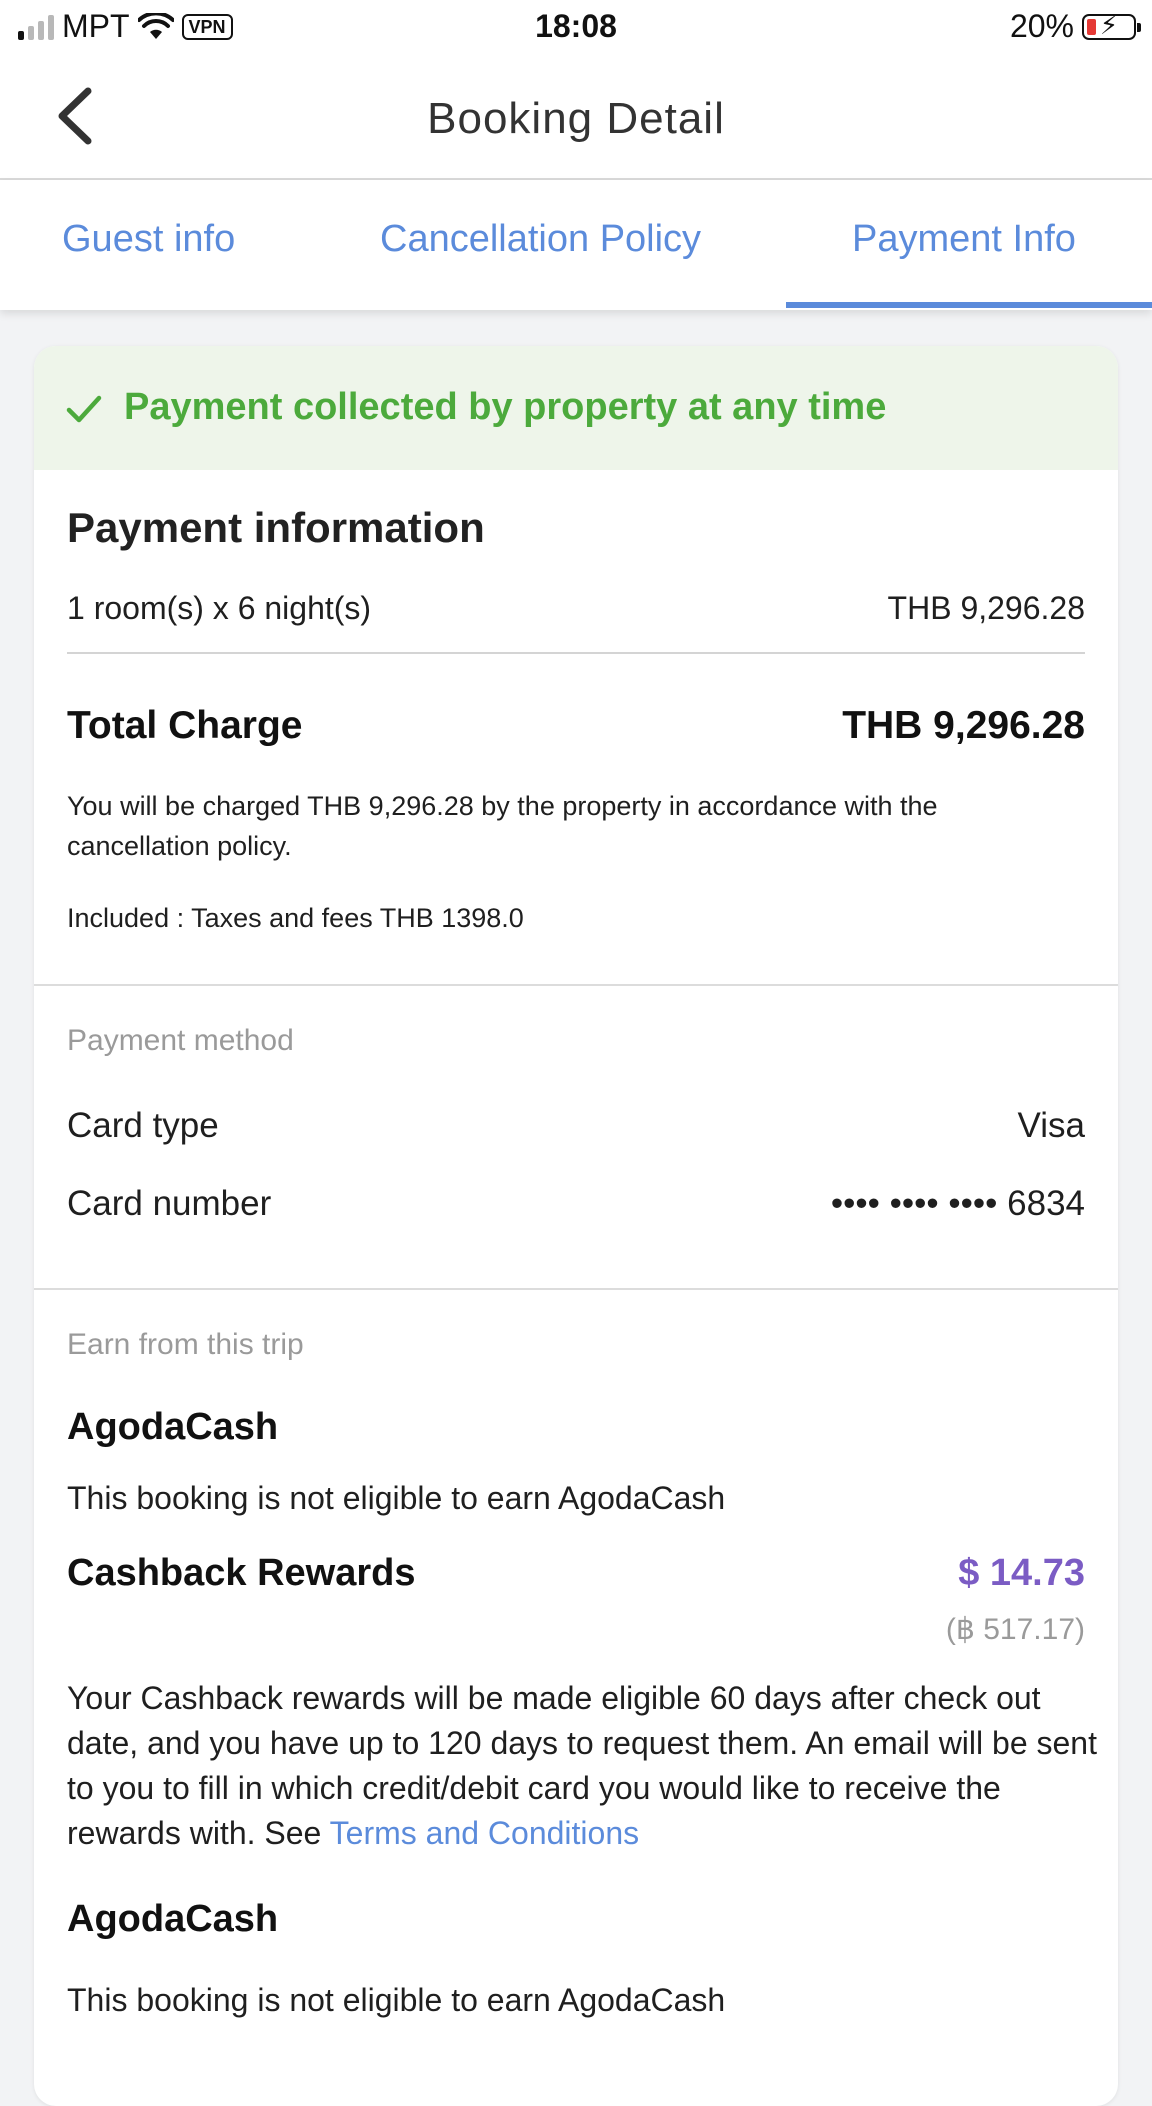 The width and height of the screenshot is (1152, 2106). What do you see at coordinates (484, 1833) in the screenshot?
I see `terms-and-conditions-link: Terms and Conditions` at bounding box center [484, 1833].